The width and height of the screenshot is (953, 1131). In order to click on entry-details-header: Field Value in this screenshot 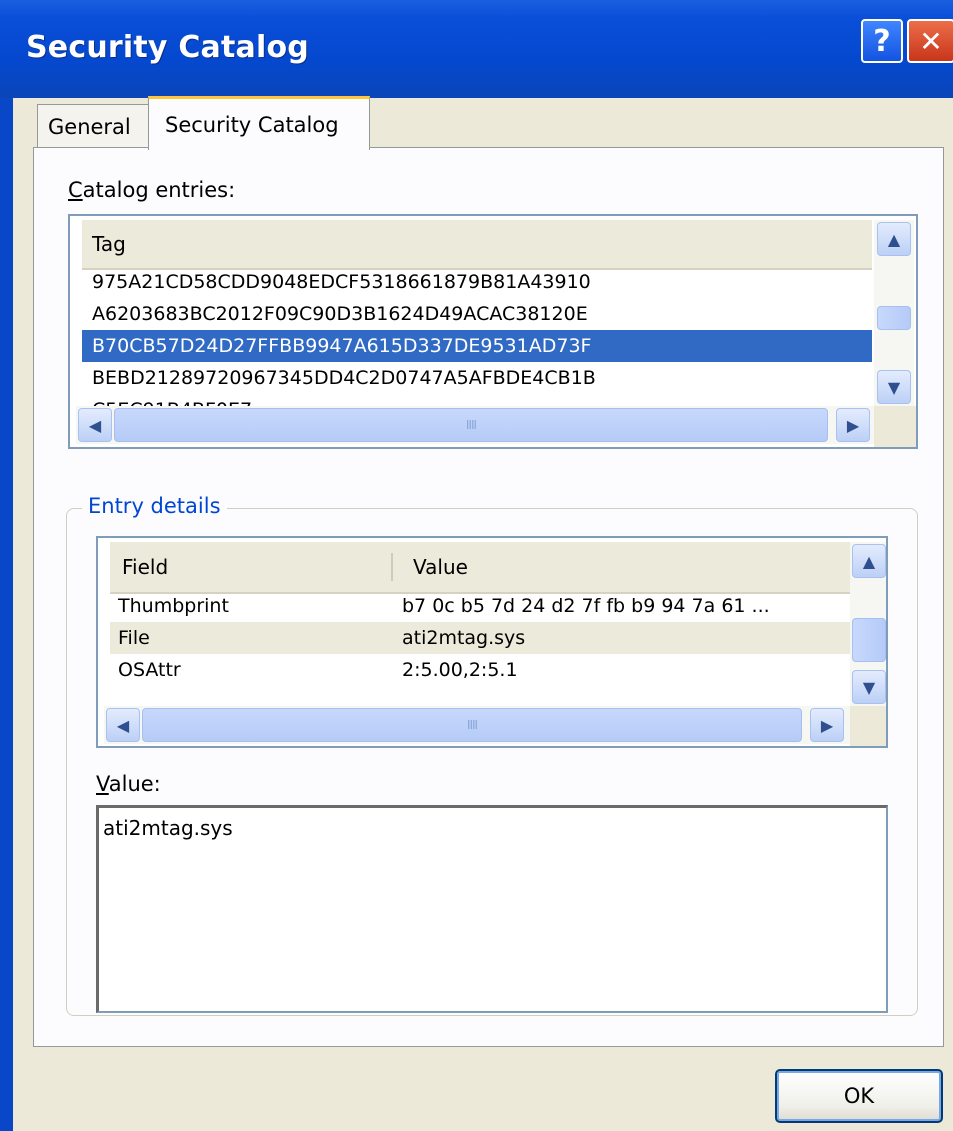, I will do `click(481, 568)`.